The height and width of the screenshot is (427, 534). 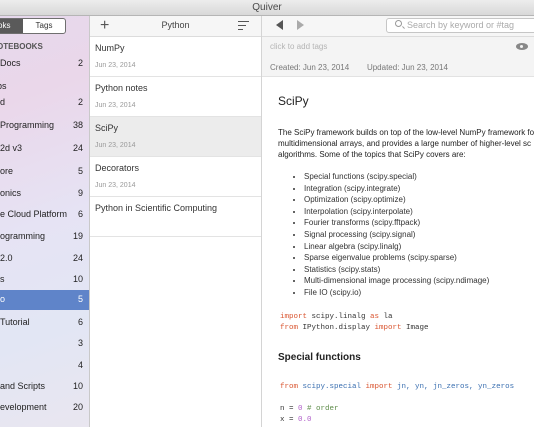 I want to click on code-text: x =, so click(x=289, y=420).